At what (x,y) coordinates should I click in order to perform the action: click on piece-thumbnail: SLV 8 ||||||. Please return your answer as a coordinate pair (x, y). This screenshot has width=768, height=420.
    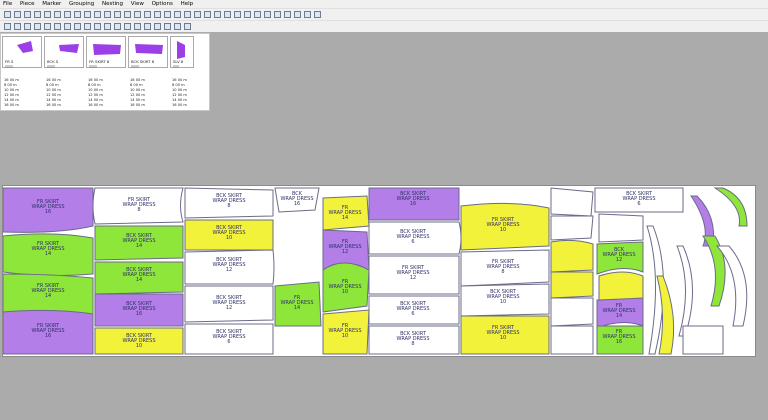
    Looking at the image, I should click on (182, 52).